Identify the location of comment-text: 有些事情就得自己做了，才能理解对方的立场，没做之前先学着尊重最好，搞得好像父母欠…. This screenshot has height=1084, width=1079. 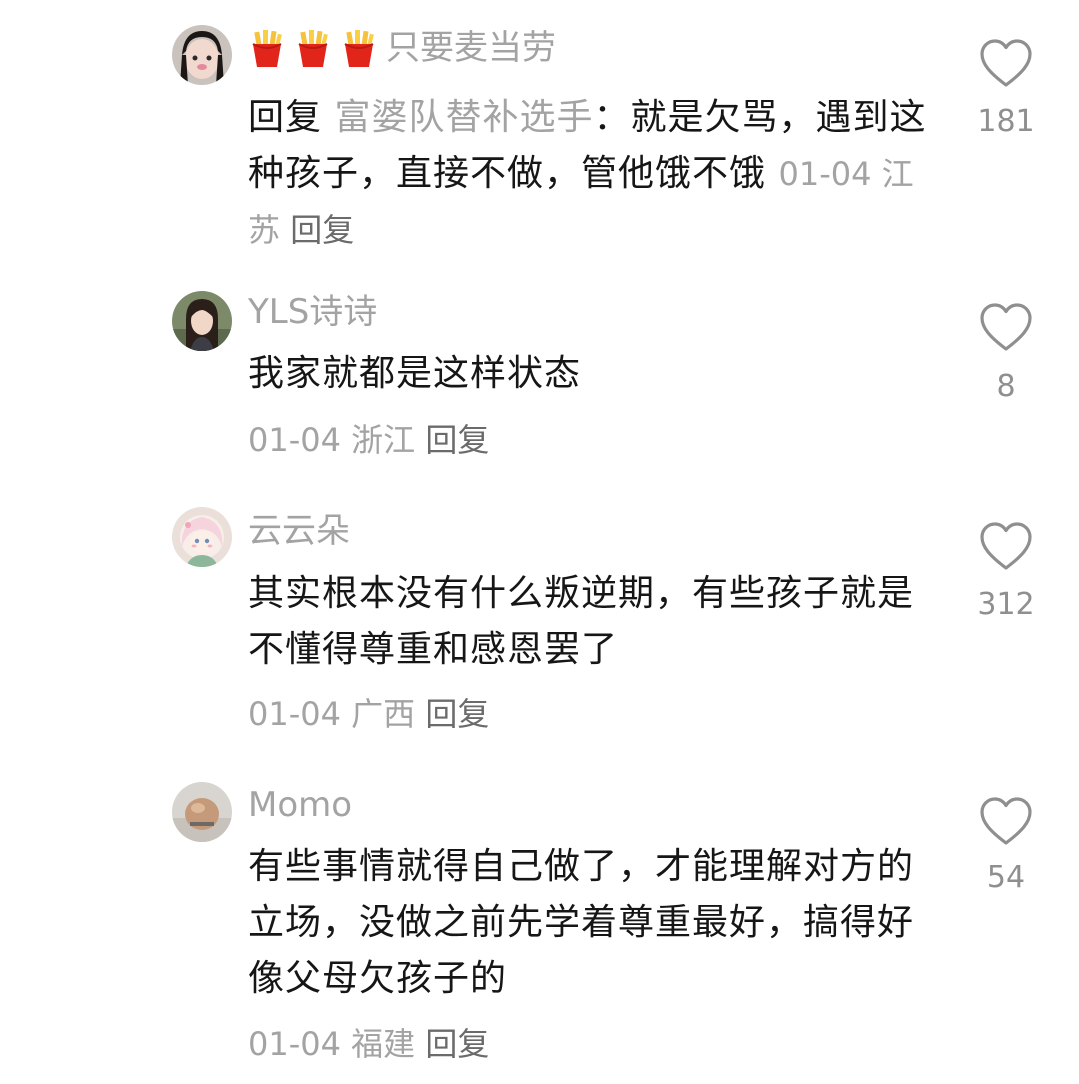
(593, 923).